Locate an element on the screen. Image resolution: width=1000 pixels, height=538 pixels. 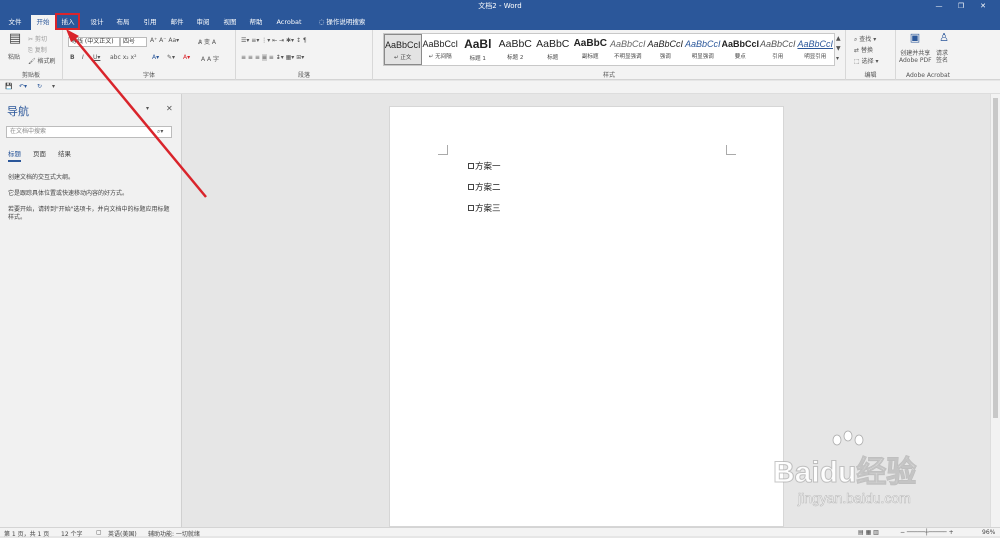
create-pdf-button: 创建并共享 Adobe PDF is located at coordinates (915, 57).